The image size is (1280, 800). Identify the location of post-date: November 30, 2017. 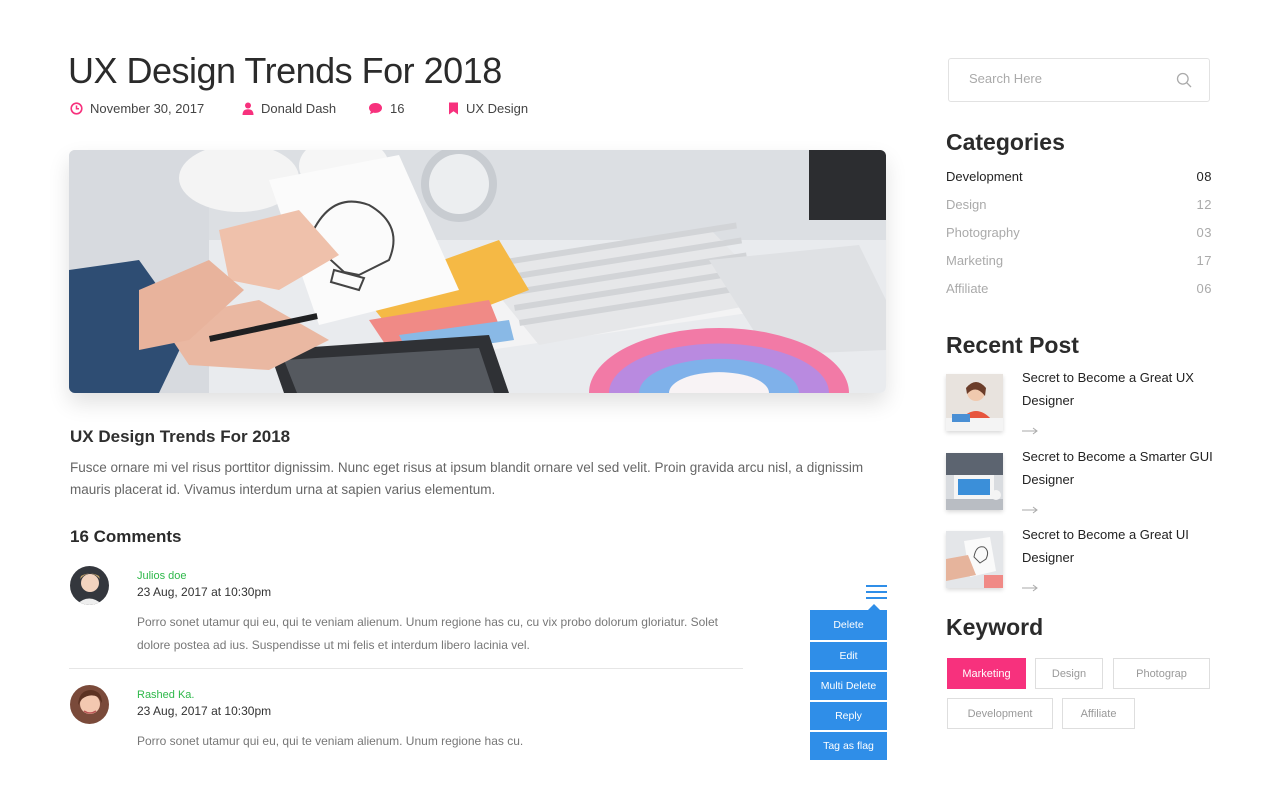
(156, 108).